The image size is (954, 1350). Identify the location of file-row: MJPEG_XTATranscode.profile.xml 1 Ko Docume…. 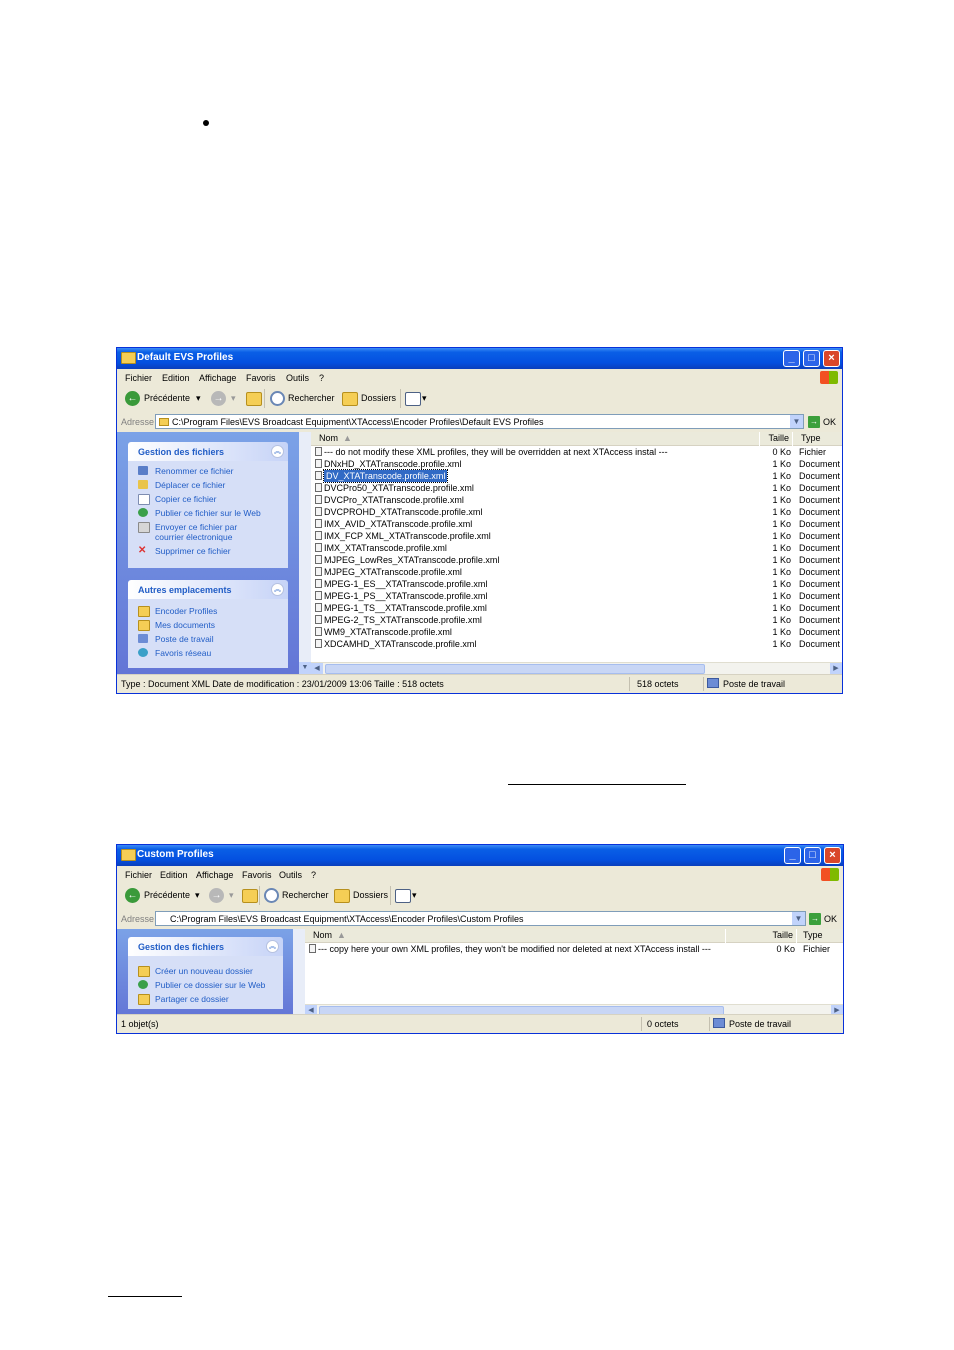
(576, 572).